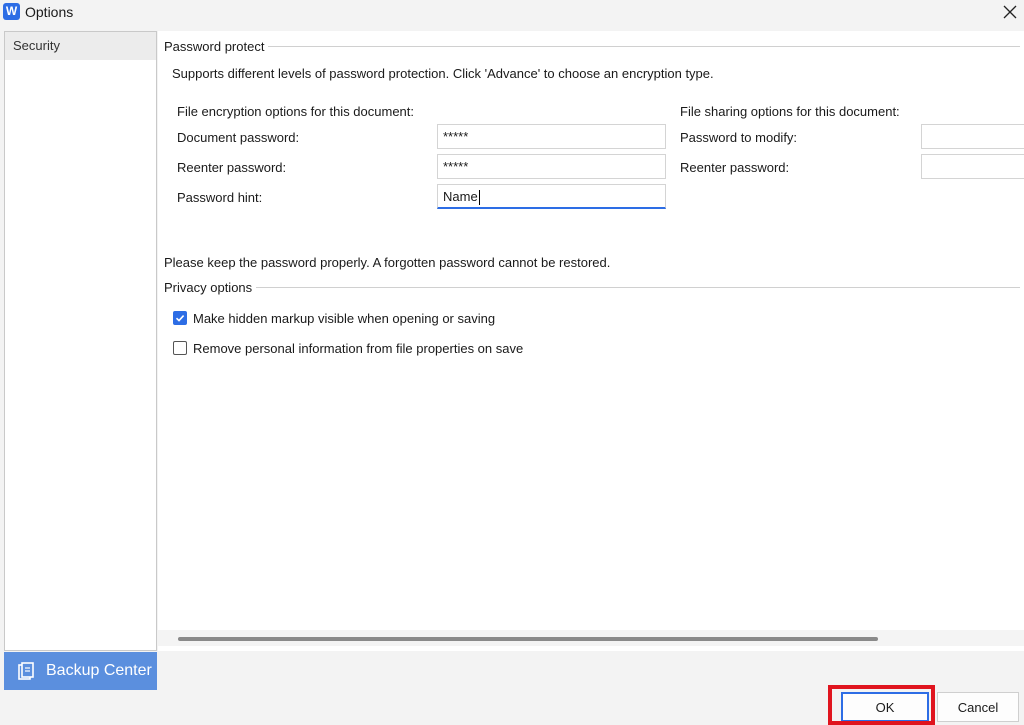 The width and height of the screenshot is (1024, 725). Describe the element at coordinates (238, 137) in the screenshot. I see `document-password-label: Document password:` at that location.